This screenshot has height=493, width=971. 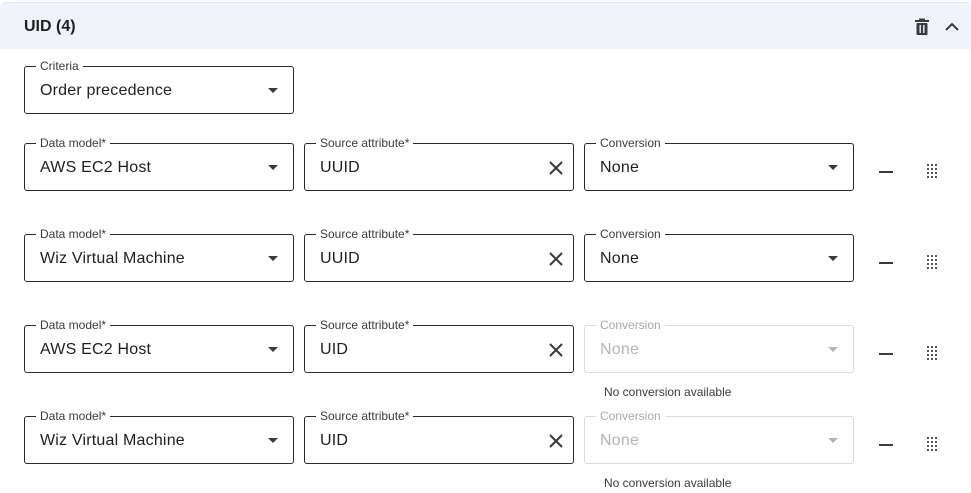 What do you see at coordinates (922, 27) in the screenshot?
I see `trash-icon` at bounding box center [922, 27].